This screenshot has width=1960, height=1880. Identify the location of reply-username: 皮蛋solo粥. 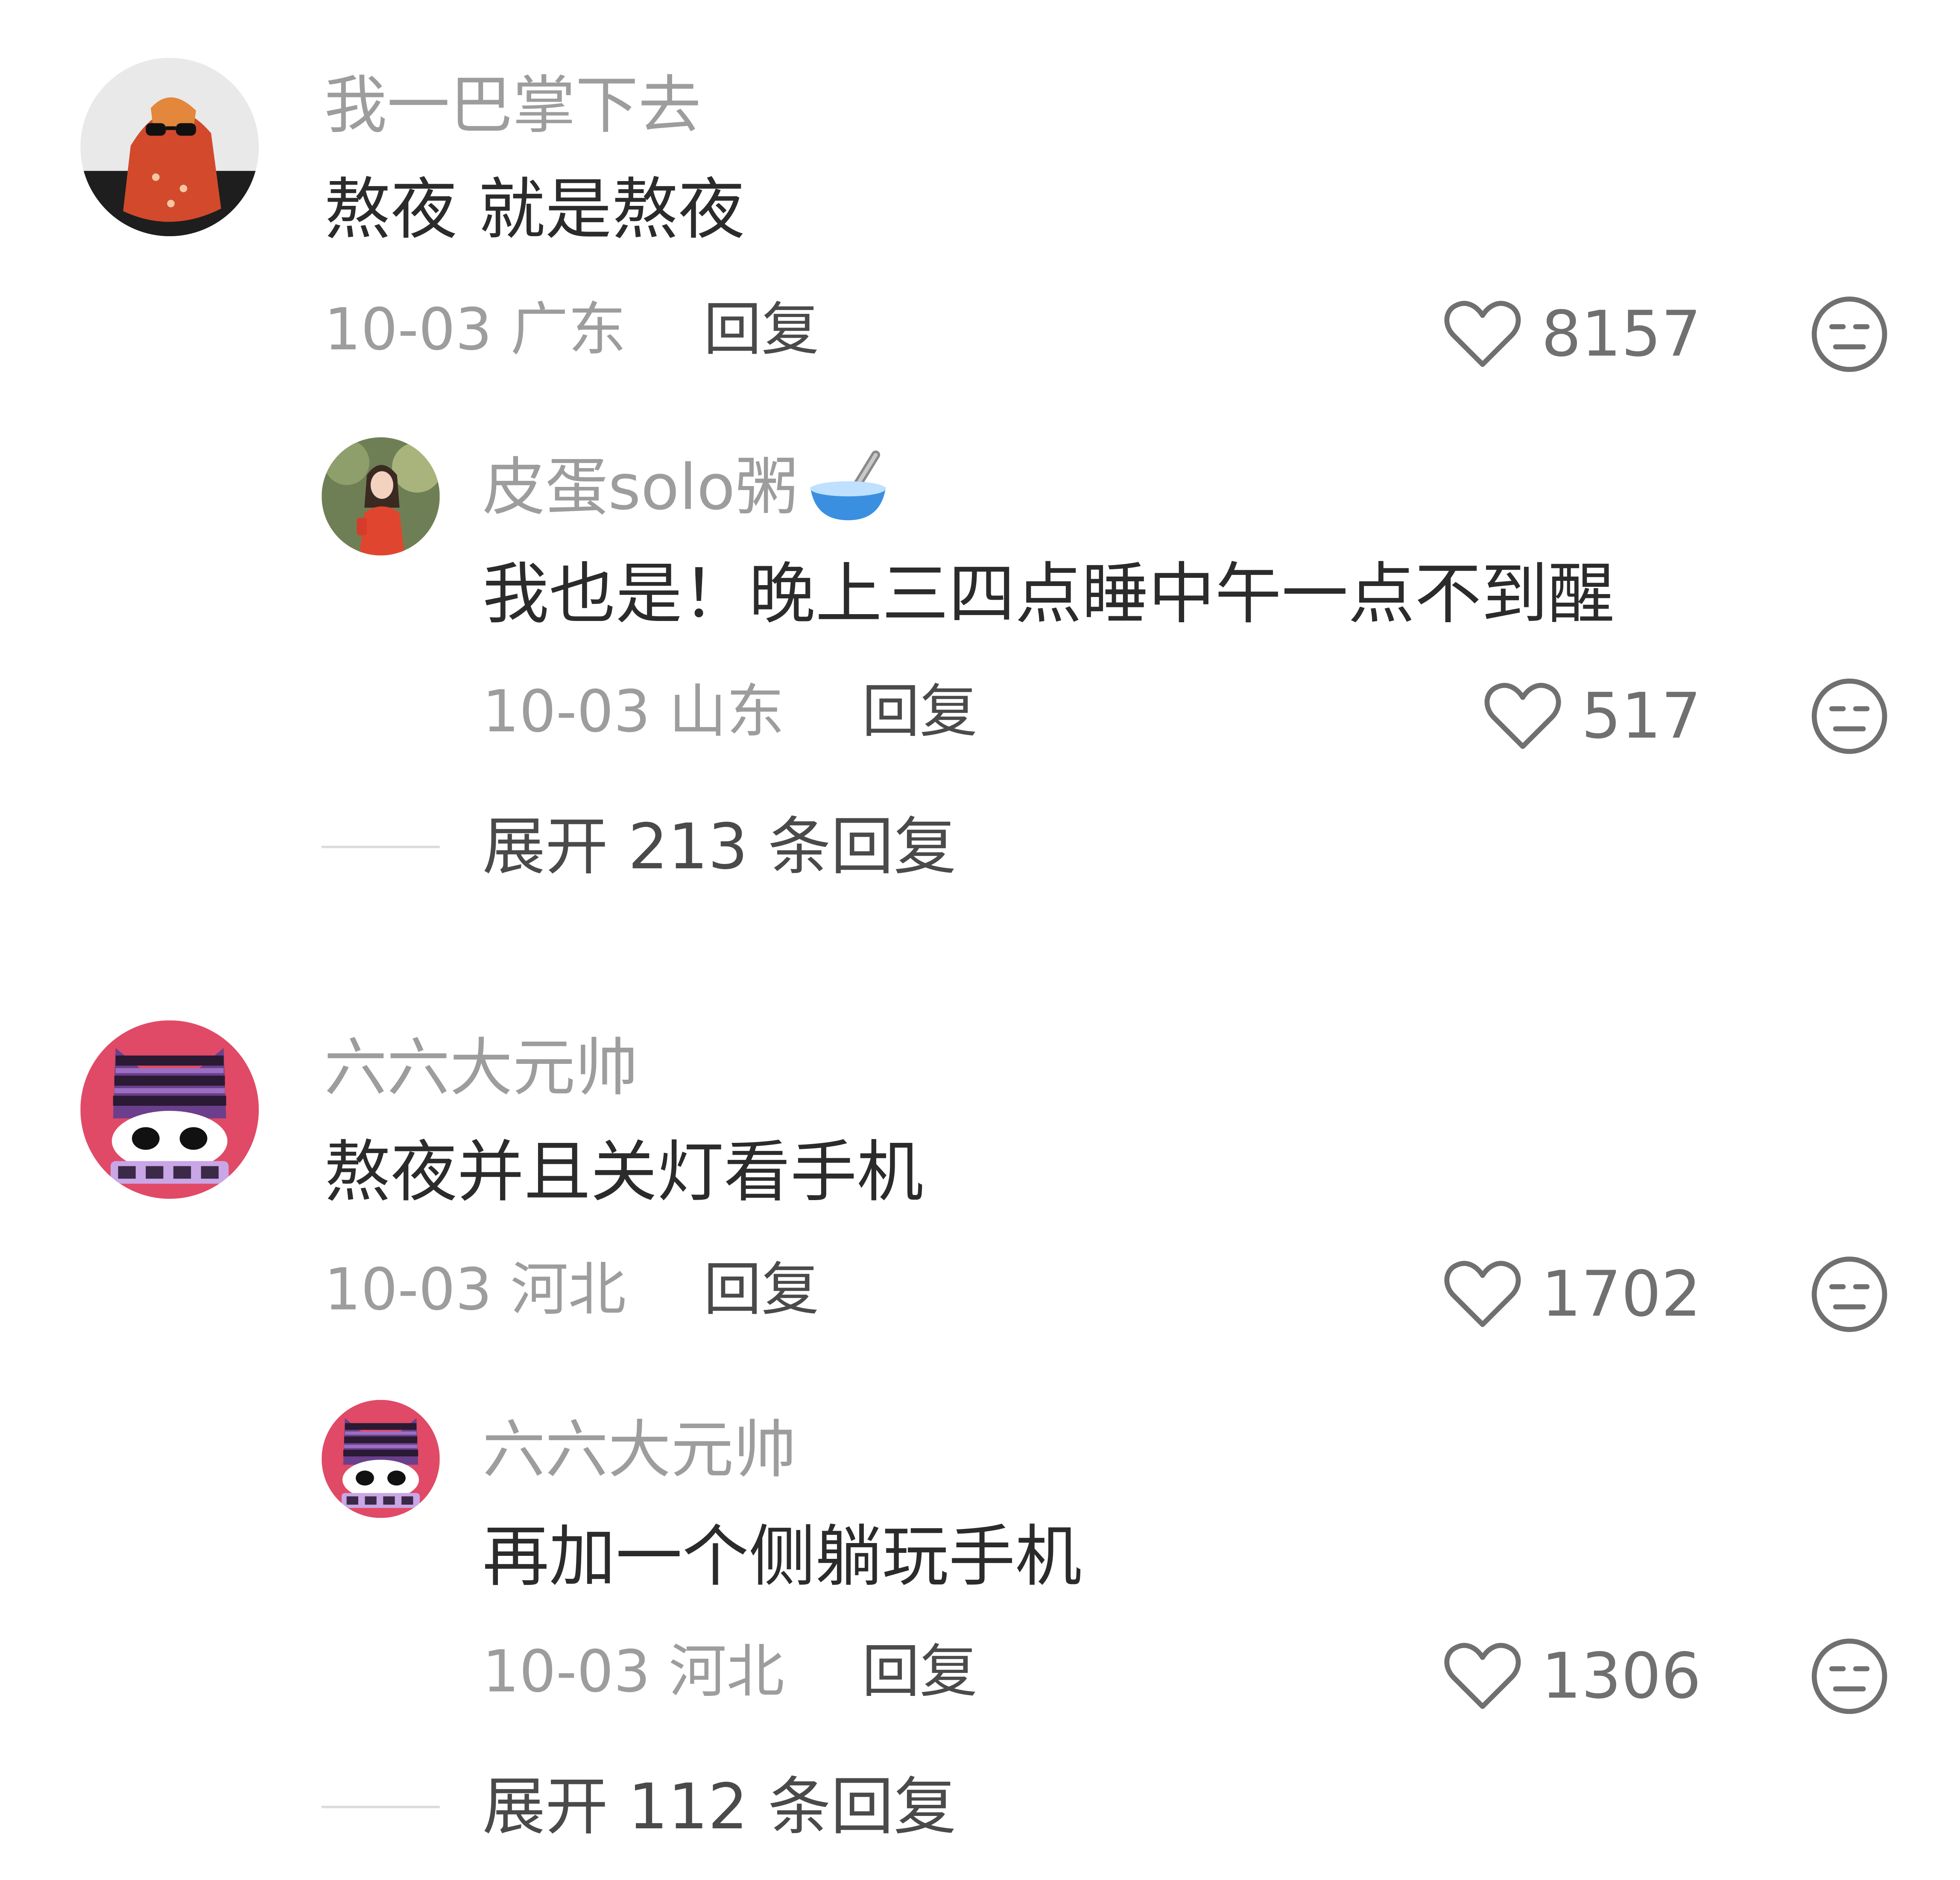
(687, 487).